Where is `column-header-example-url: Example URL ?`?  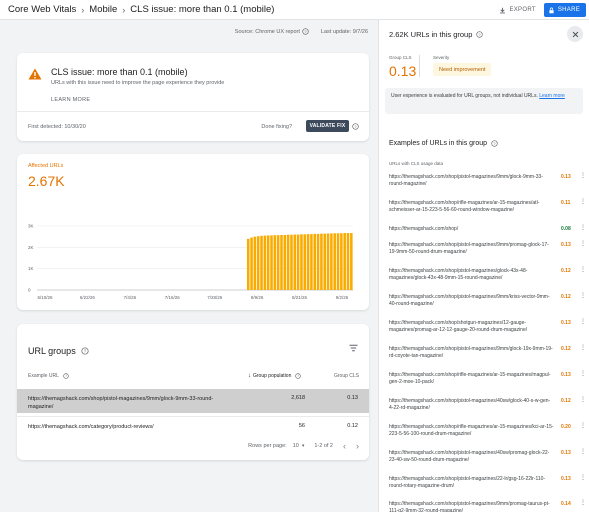
column-header-example-url: Example URL ? is located at coordinates (48, 376).